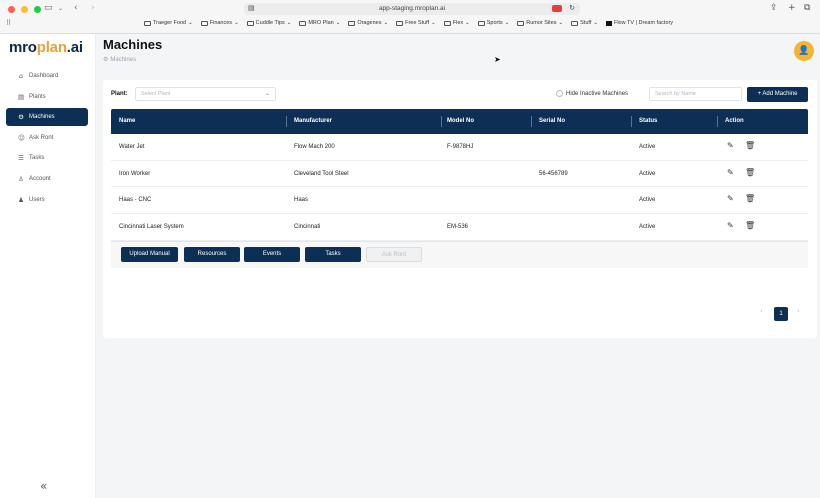  I want to click on sidebar-item-ask-ront: ☺ Ask Ront, so click(47, 138).